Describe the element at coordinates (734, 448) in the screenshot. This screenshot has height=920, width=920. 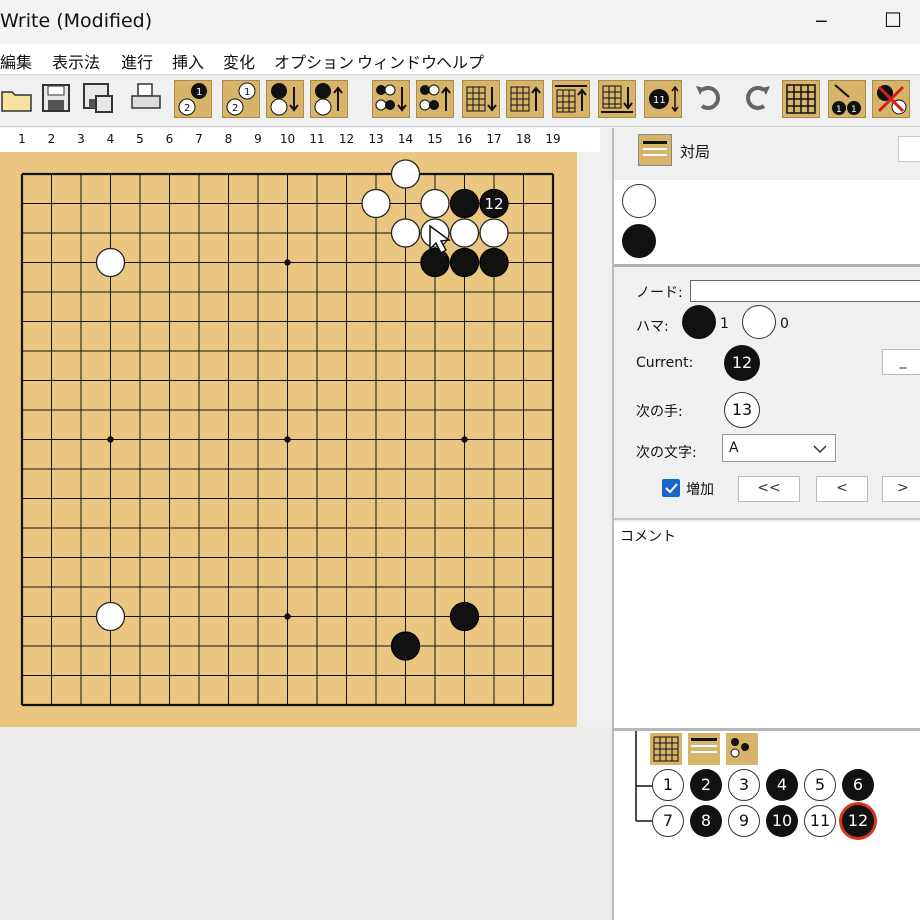
I see `next-char-value: A` at that location.